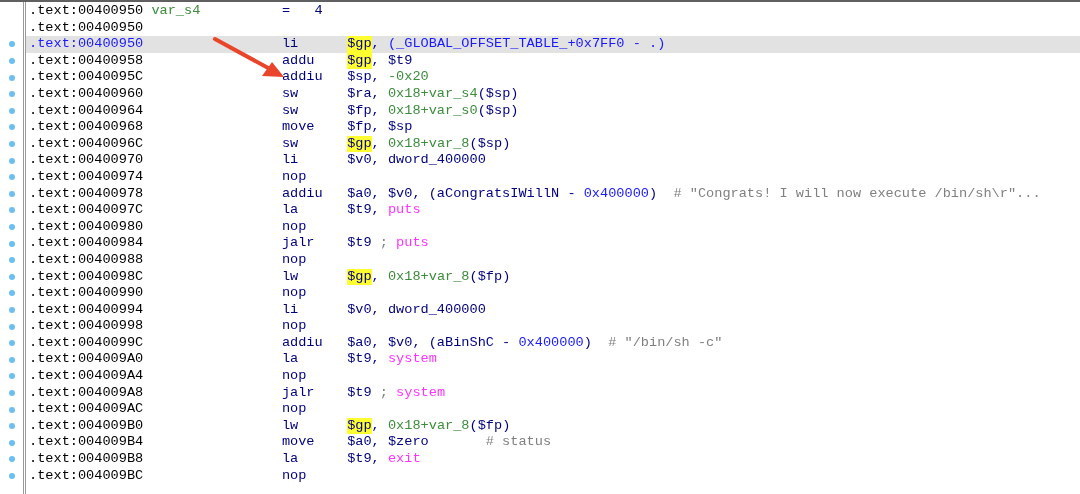 Image resolution: width=1080 pixels, height=494 pixels. Describe the element at coordinates (404, 210) in the screenshot. I see `function-name: puts` at that location.